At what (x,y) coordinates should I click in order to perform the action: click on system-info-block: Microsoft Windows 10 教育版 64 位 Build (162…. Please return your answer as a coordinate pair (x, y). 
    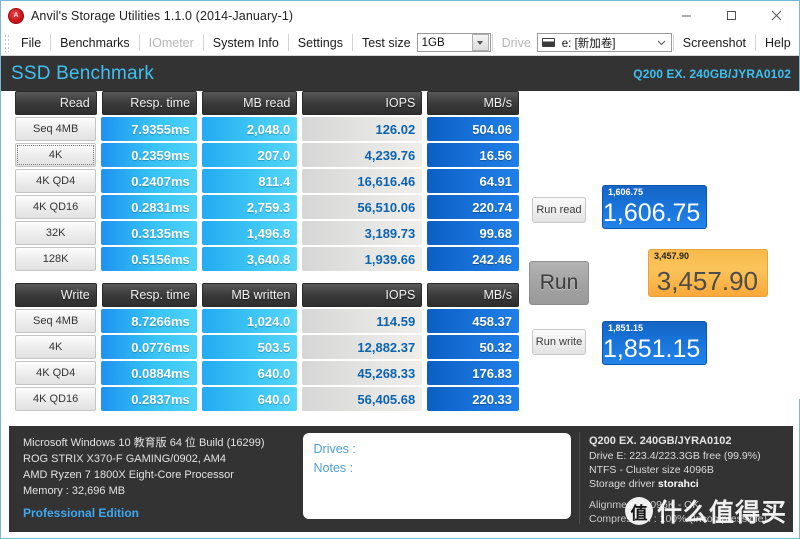
    Looking at the image, I should click on (151, 479).